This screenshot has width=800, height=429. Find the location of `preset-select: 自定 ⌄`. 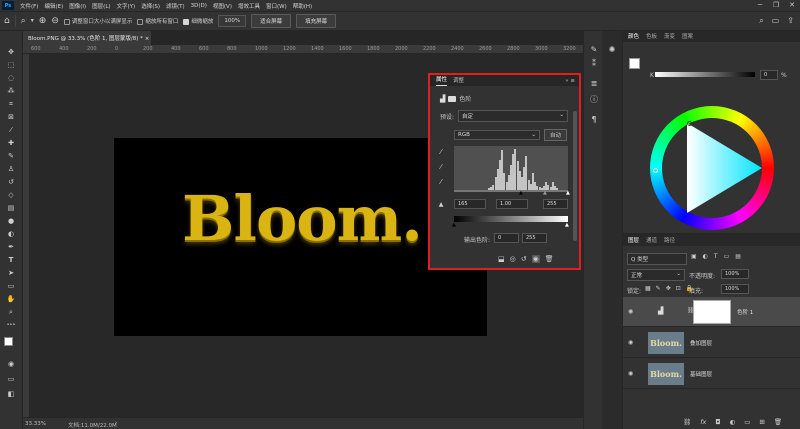

preset-select: 自定 ⌄ is located at coordinates (513, 116).